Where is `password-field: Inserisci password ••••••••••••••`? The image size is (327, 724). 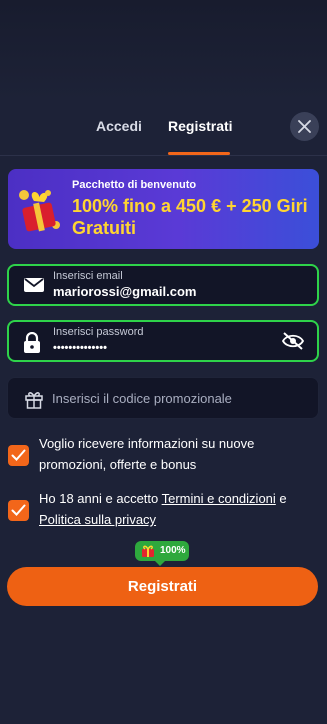 password-field: Inserisci password •••••••••••••• is located at coordinates (163, 341).